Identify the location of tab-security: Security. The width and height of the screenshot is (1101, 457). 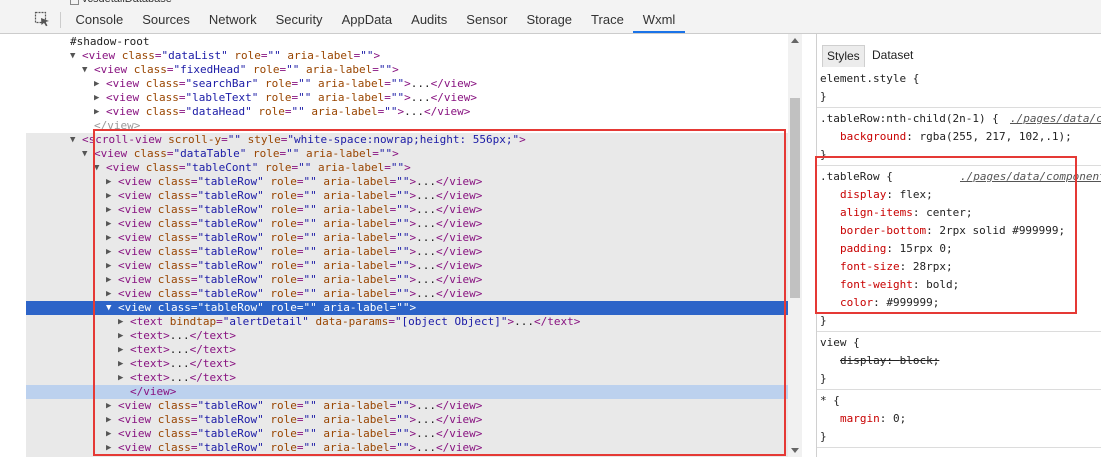
(299, 20).